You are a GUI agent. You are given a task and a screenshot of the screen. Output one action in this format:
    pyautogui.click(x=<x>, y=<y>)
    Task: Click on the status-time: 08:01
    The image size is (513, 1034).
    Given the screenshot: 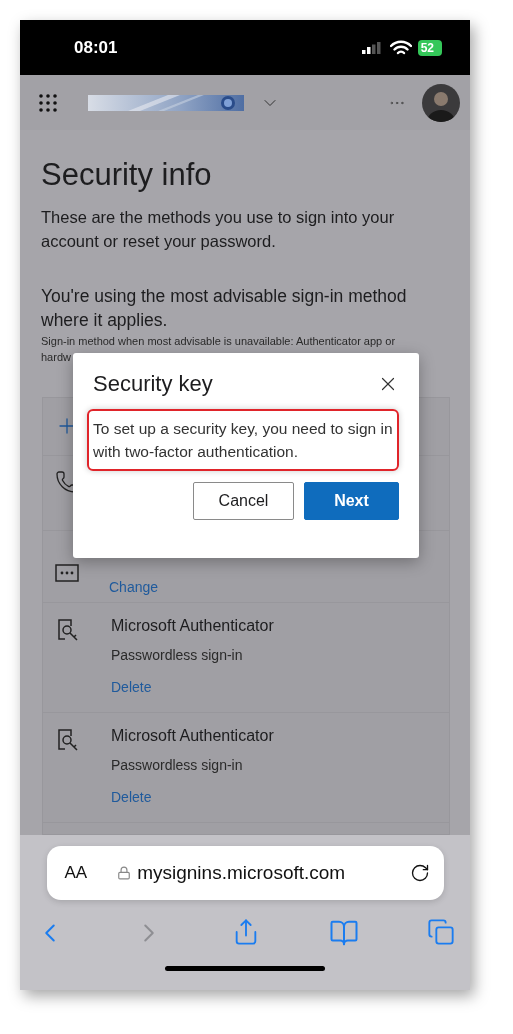 What is the action you would take?
    pyautogui.click(x=96, y=47)
    